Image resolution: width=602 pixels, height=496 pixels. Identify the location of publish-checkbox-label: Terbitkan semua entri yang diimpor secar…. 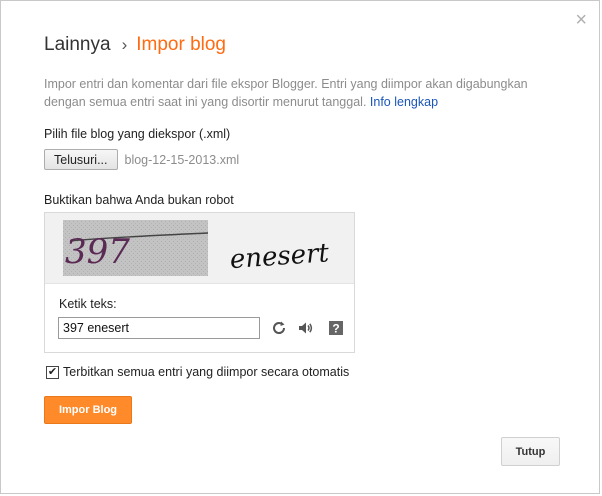
(206, 372).